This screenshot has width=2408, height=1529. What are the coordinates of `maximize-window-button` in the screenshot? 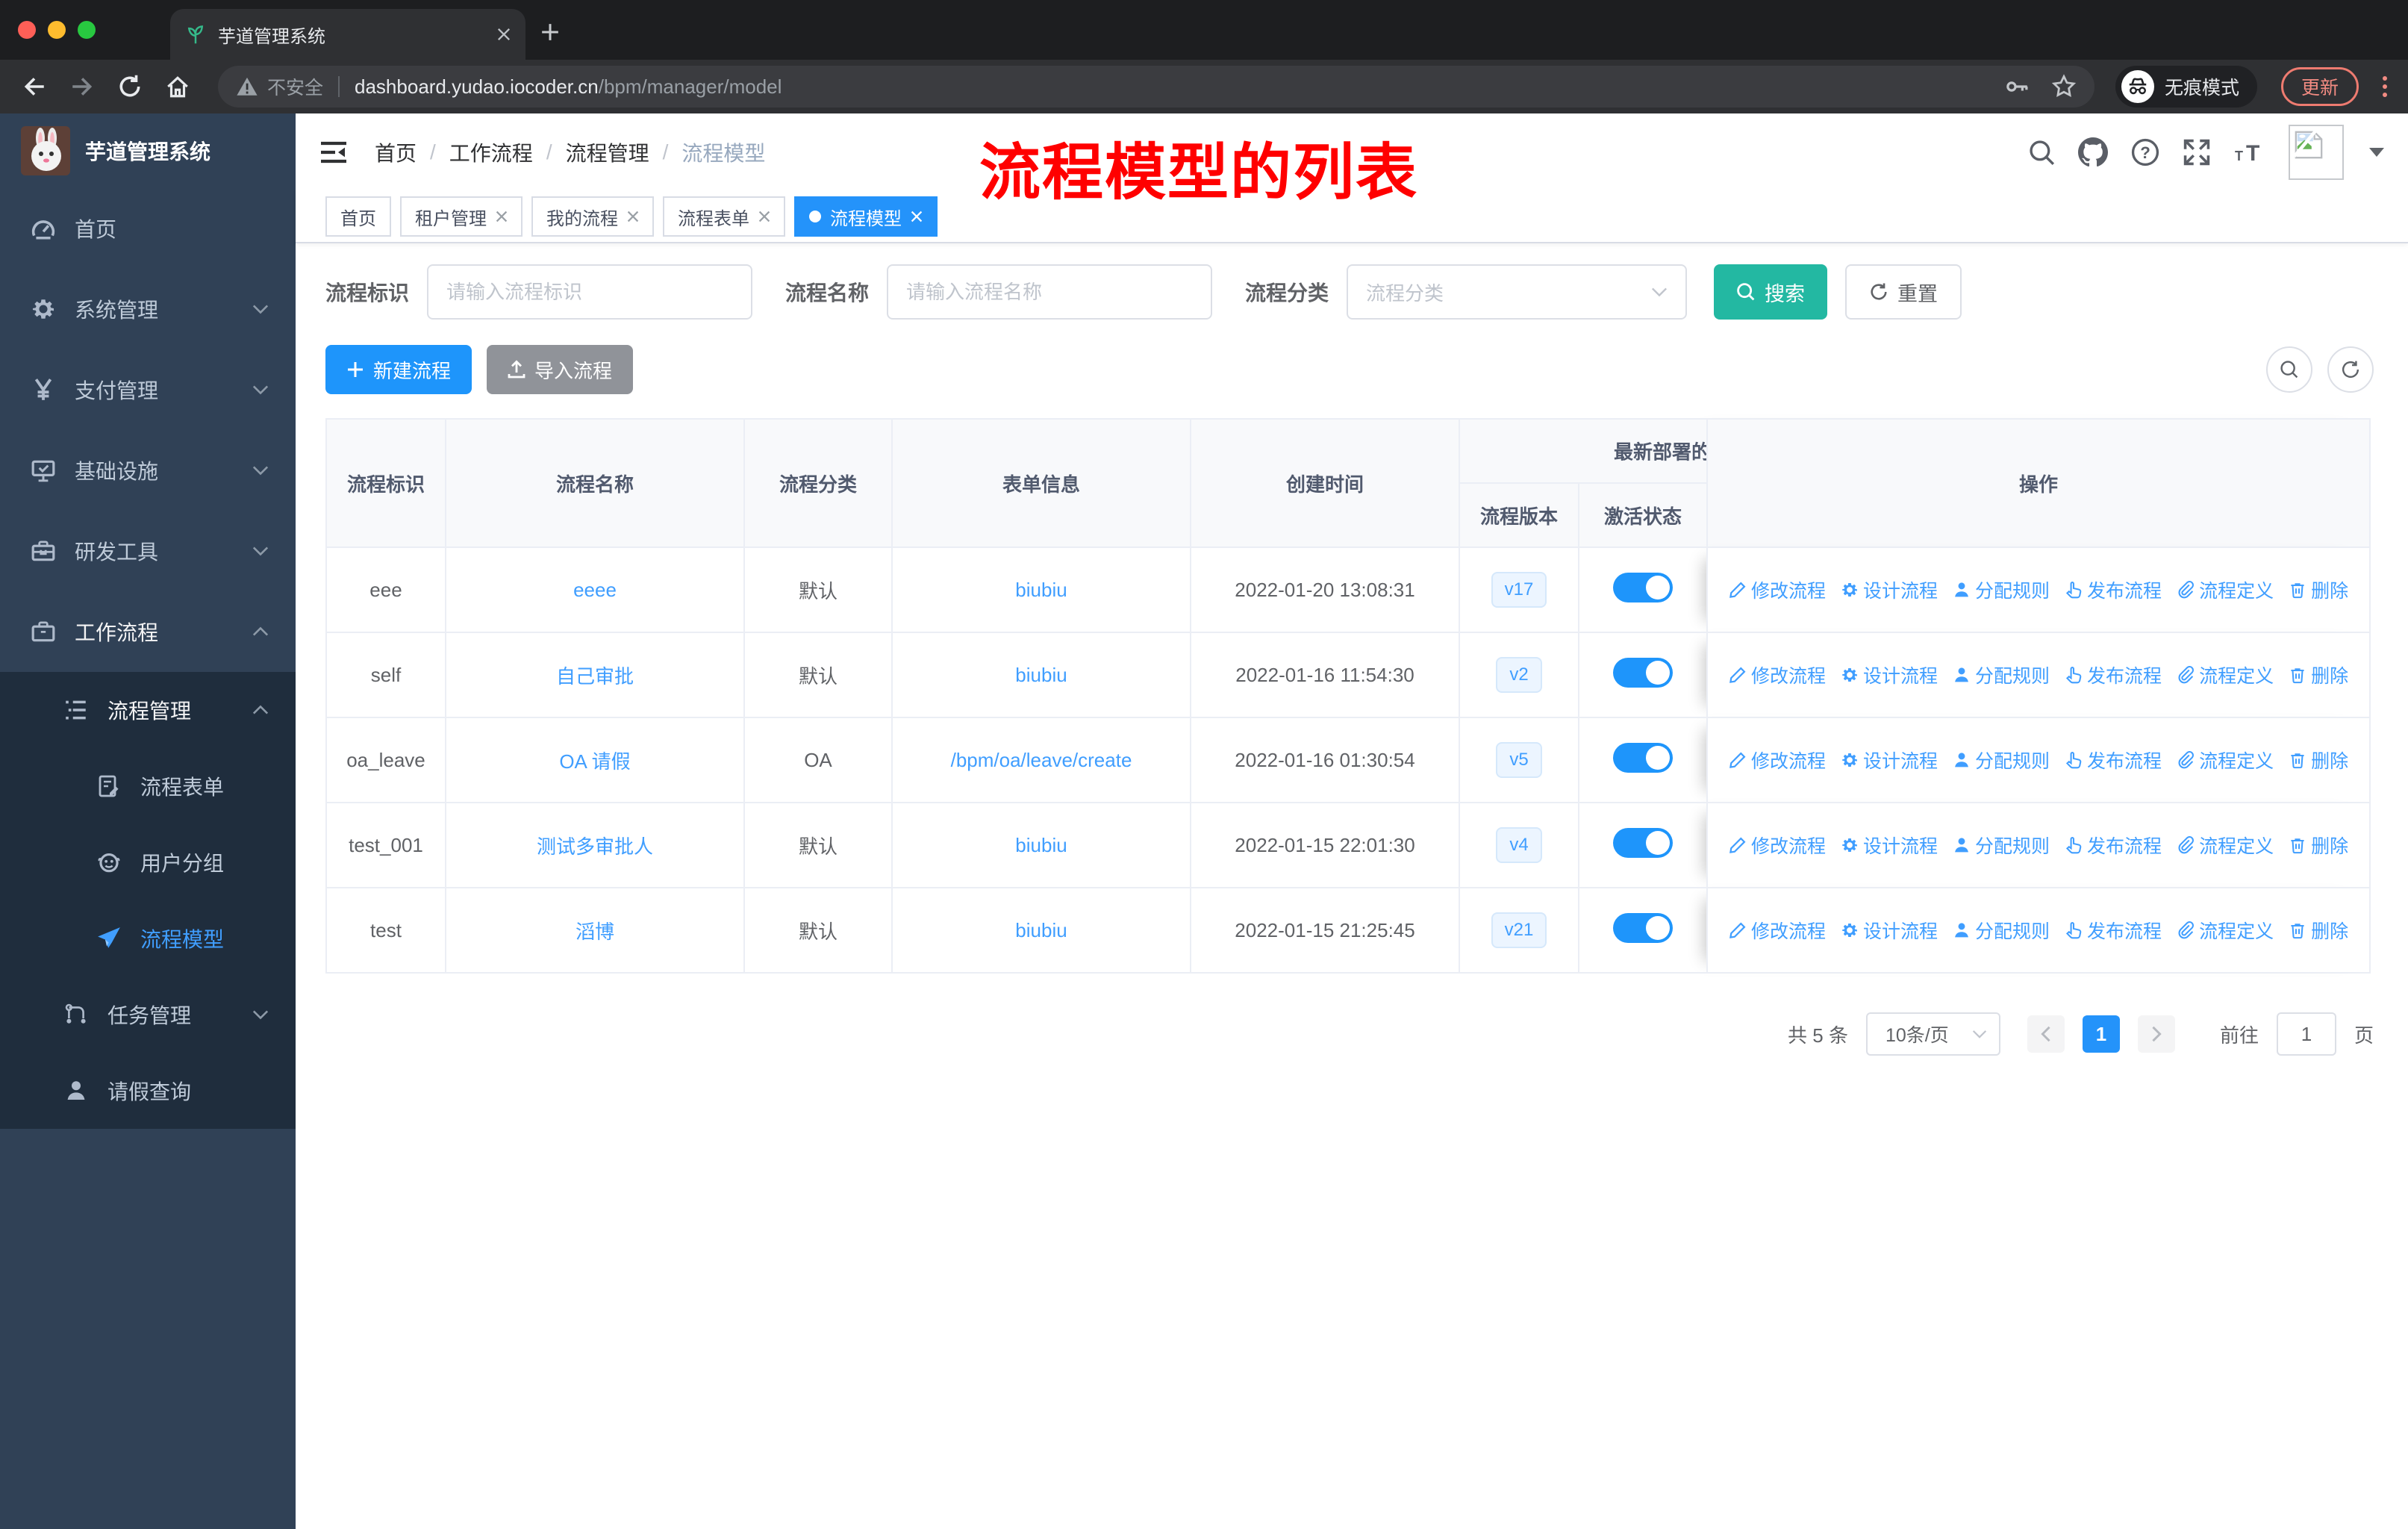 It's located at (87, 30).